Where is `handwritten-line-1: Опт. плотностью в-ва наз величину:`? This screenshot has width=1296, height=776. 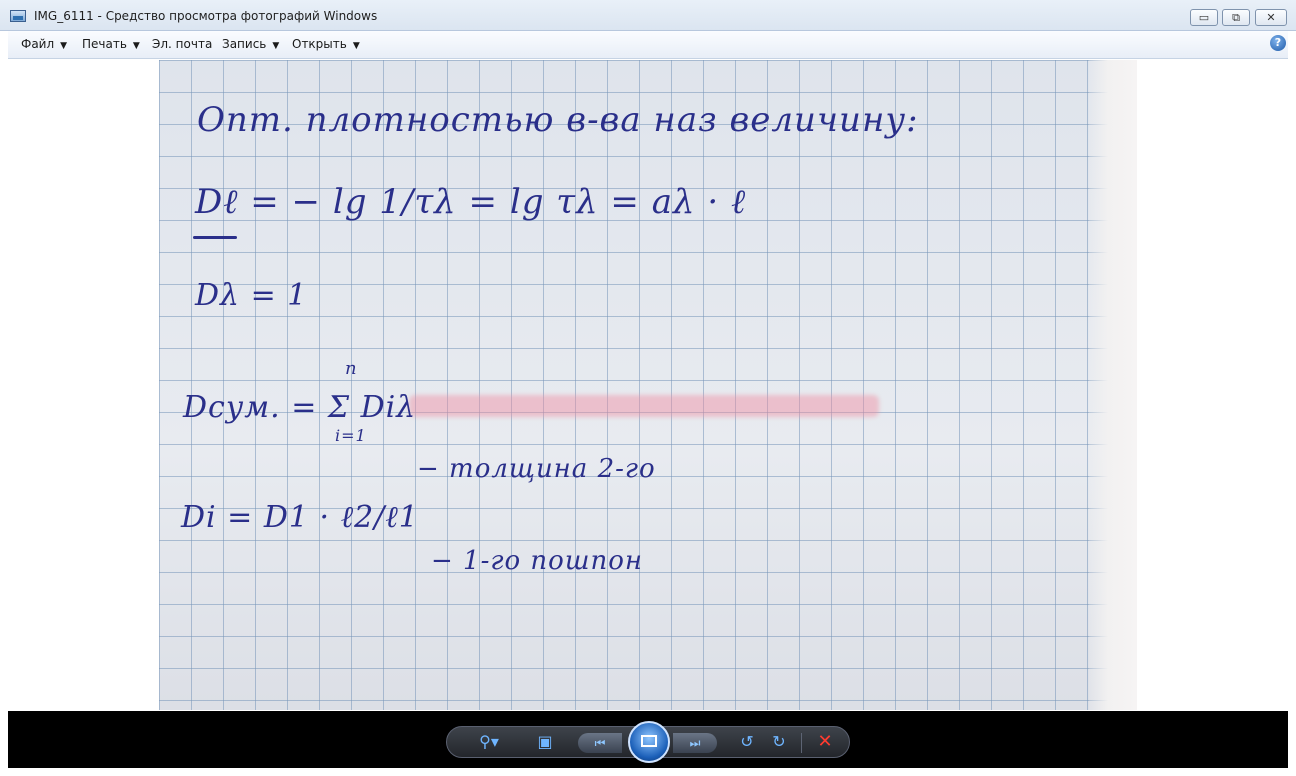
handwritten-line-1: Опт. плотностью в-ва наз величину: is located at coordinates (558, 120).